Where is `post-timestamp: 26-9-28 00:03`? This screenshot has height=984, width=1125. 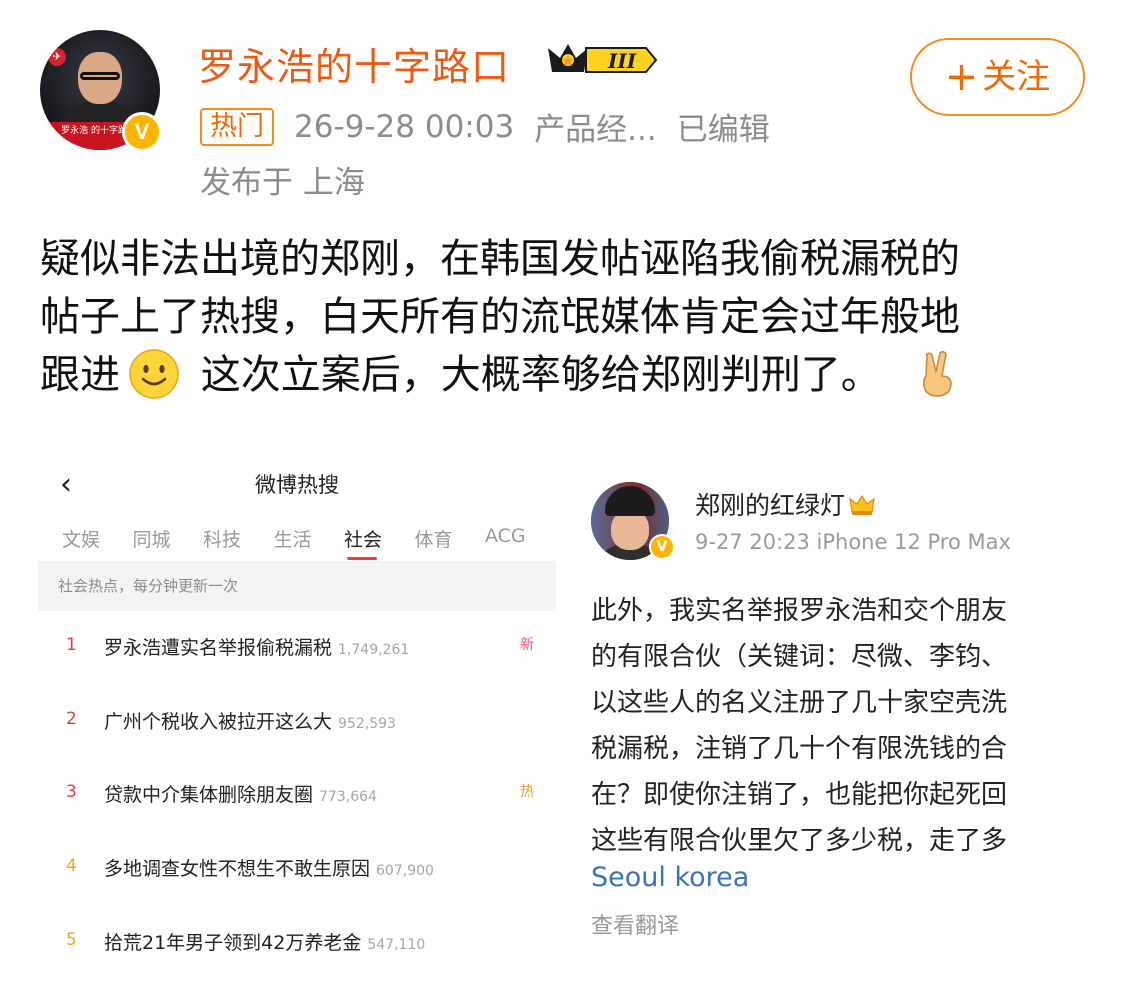
post-timestamp: 26-9-28 00:03 is located at coordinates (404, 126).